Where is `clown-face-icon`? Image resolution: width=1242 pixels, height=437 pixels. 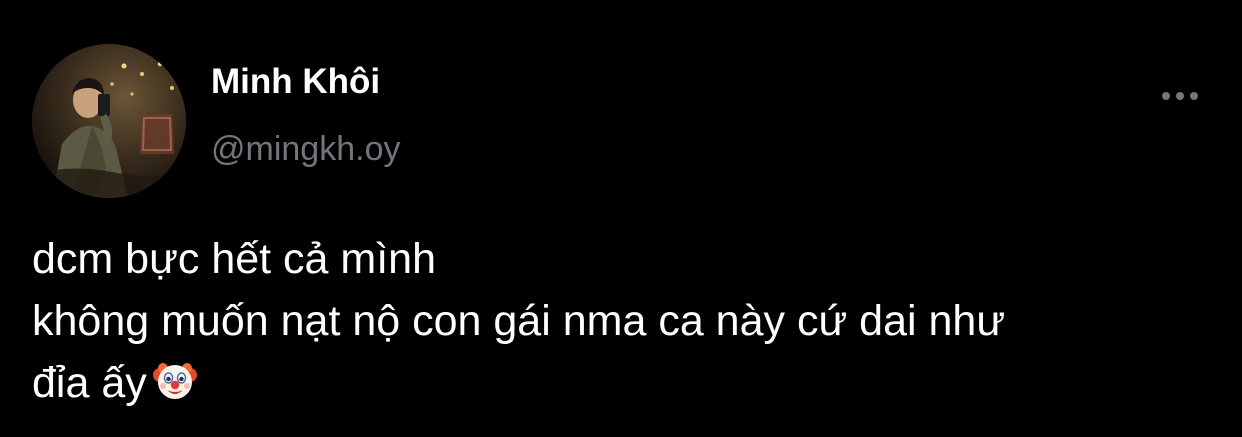
clown-face-icon is located at coordinates (174, 380).